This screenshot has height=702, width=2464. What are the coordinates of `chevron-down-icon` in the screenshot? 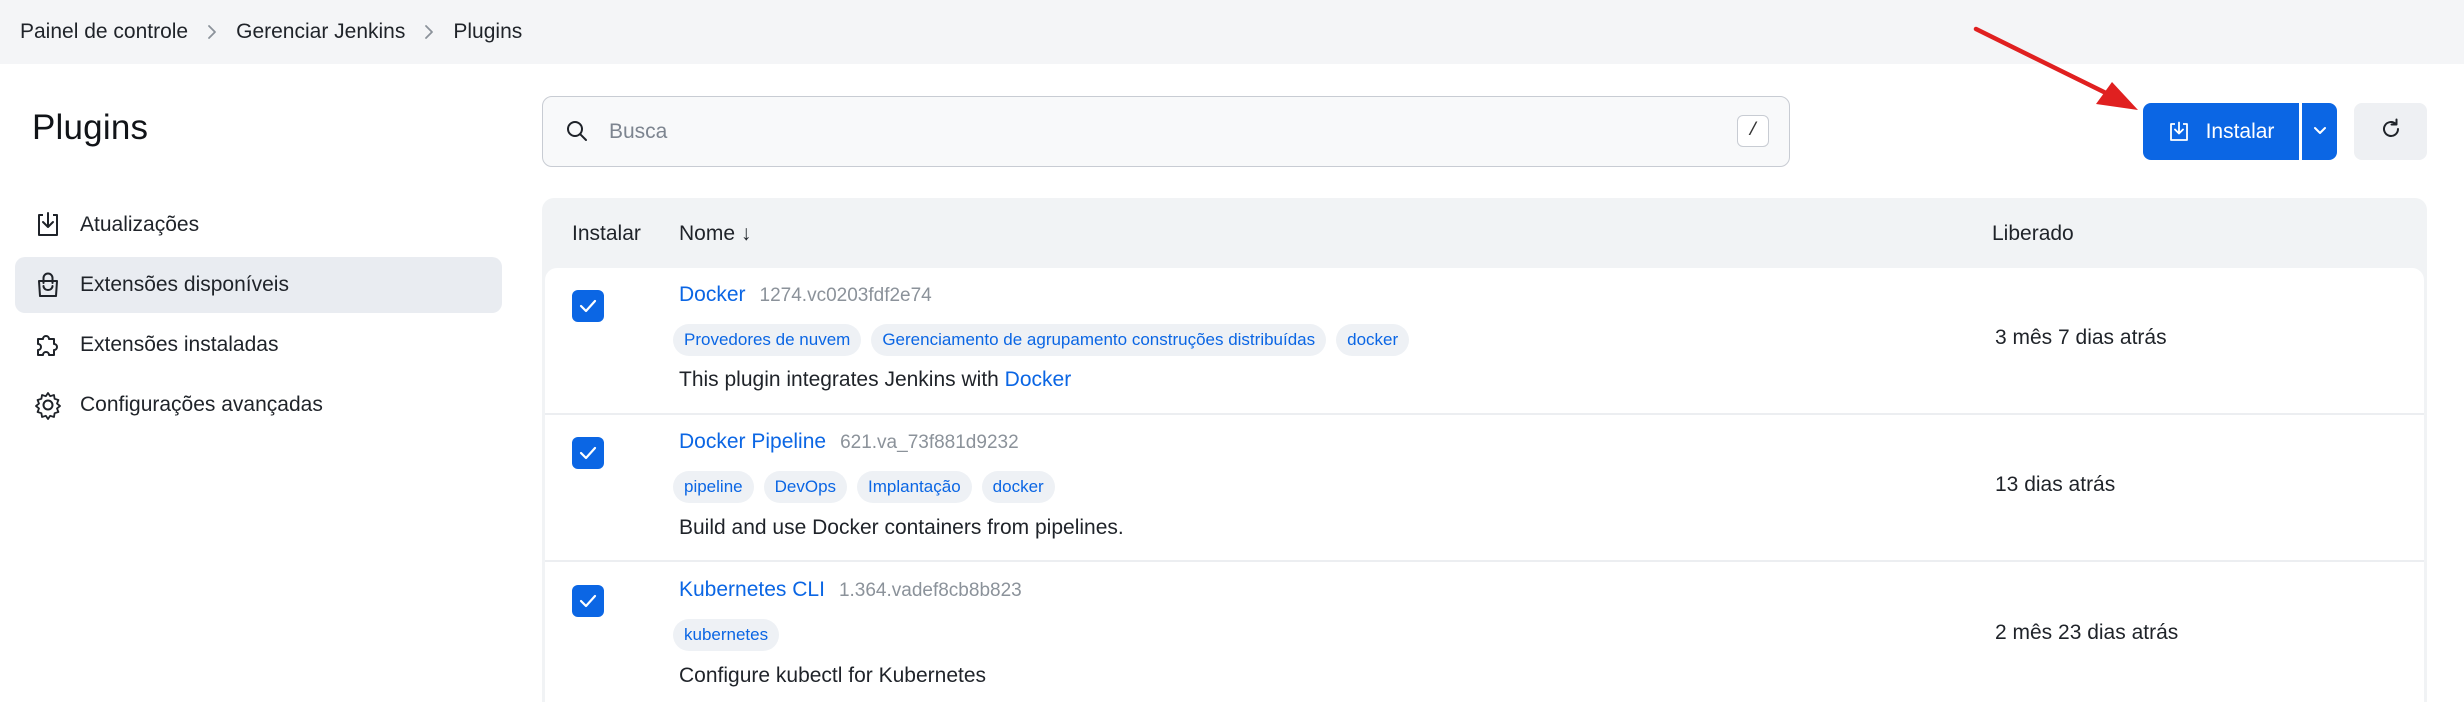 It's located at (2320, 132).